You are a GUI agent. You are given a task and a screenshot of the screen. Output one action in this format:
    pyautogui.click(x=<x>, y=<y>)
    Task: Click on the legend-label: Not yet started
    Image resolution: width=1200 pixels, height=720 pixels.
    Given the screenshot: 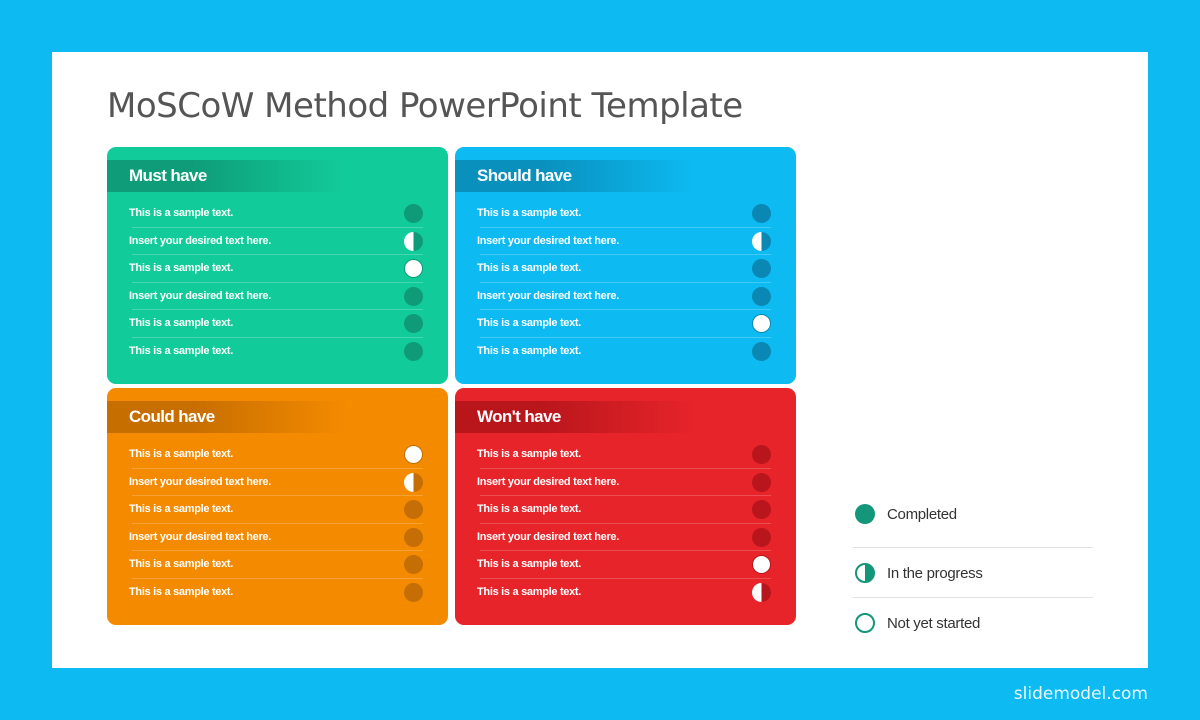 What is the action you would take?
    pyautogui.click(x=934, y=623)
    